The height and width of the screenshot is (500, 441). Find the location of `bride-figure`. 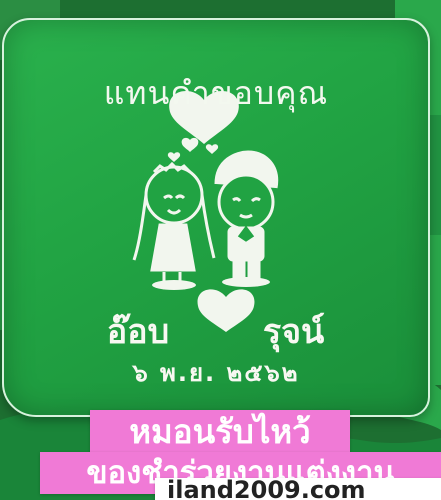

bride-figure is located at coordinates (174, 225).